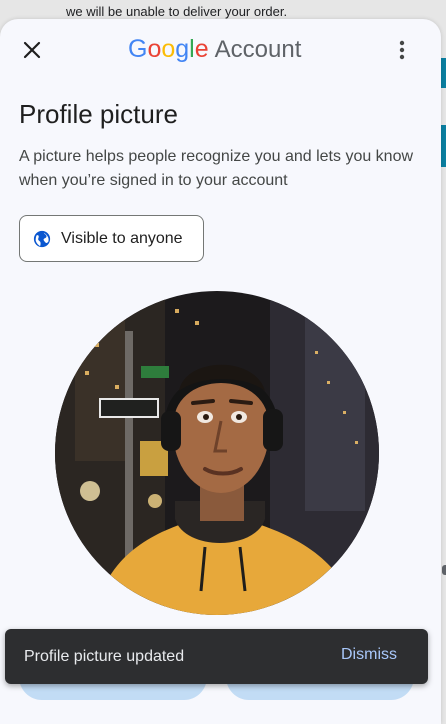 Image resolution: width=446 pixels, height=724 pixels. Describe the element at coordinates (201, 49) in the screenshot. I see `logo-letter: e` at that location.